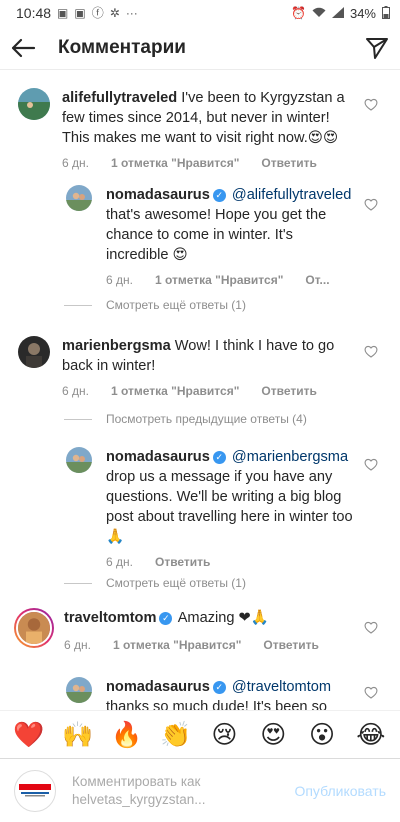  I want to click on emoji-crying-button: 😢, so click(224, 735).